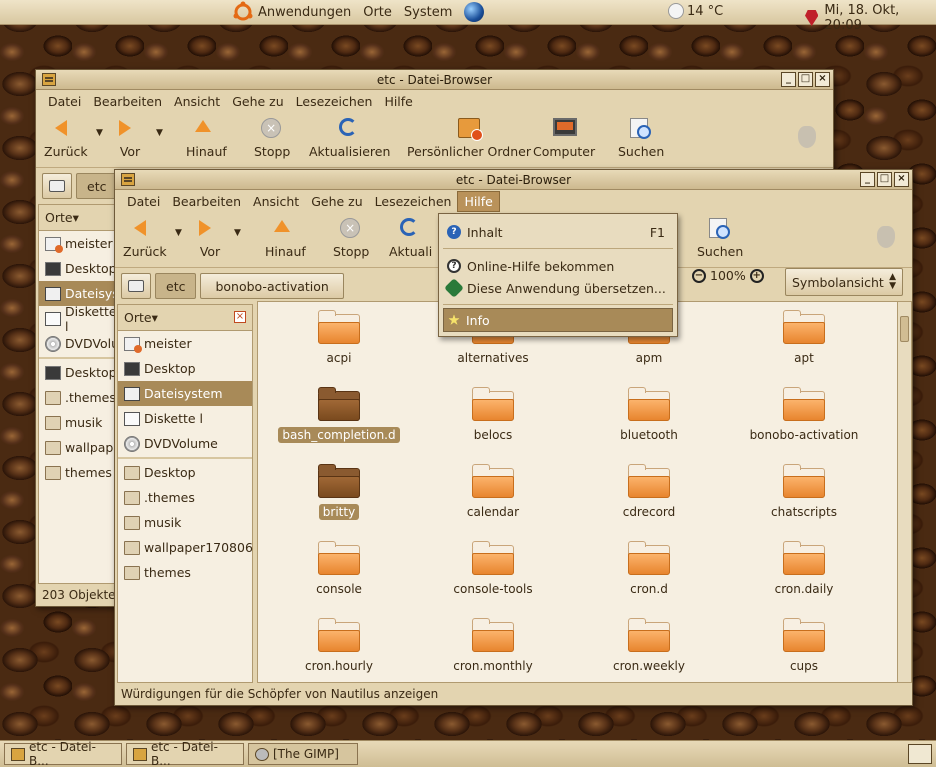  I want to click on web-browser-icon, so click(474, 12).